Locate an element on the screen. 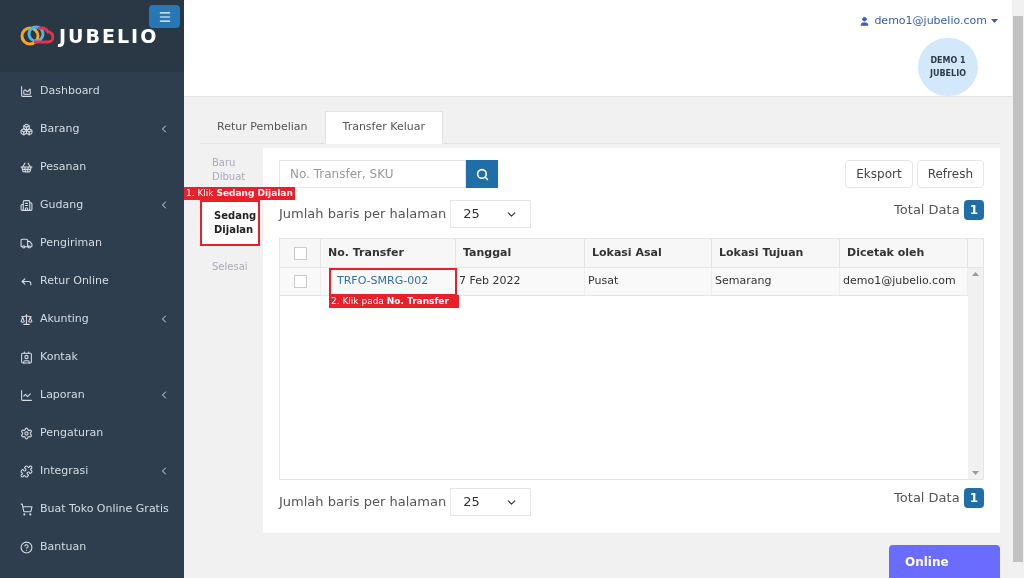 This screenshot has width=1024, height=578. search-field: No. Transfer, SKU is located at coordinates (372, 174).